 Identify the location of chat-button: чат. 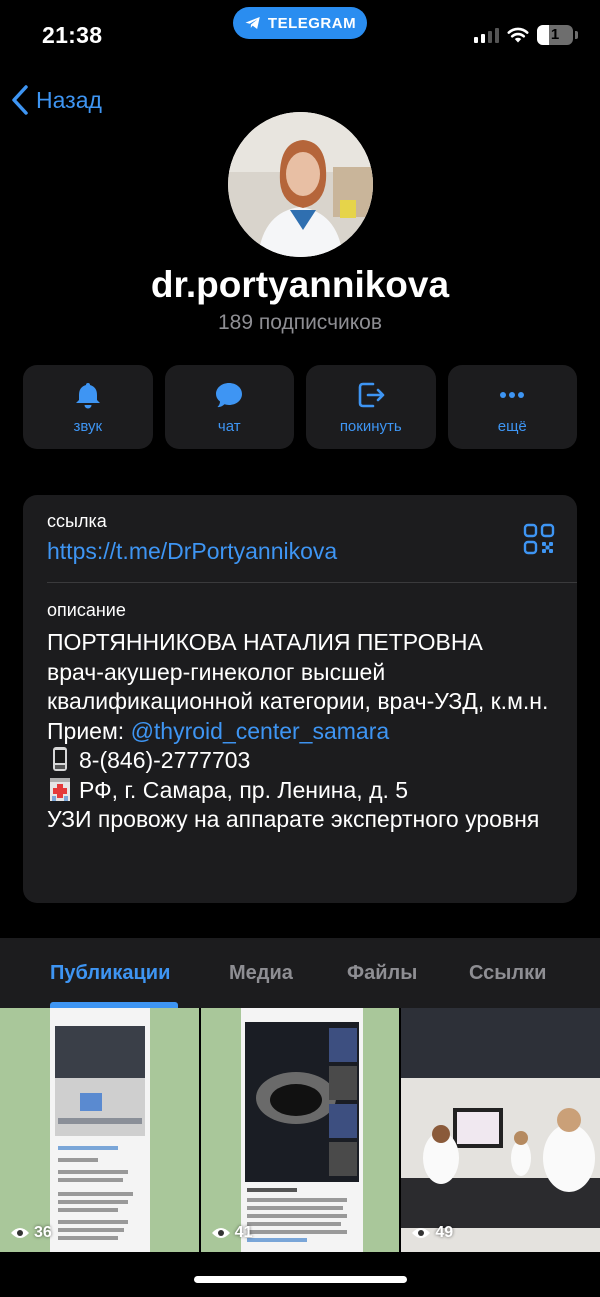
(229, 407).